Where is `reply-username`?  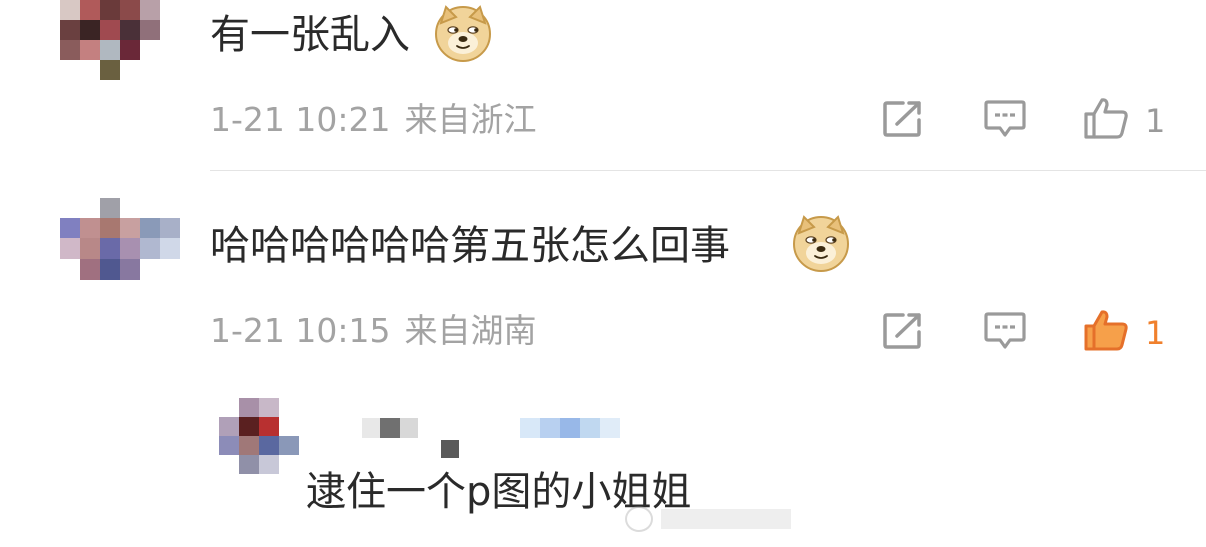 reply-username is located at coordinates (390, 428).